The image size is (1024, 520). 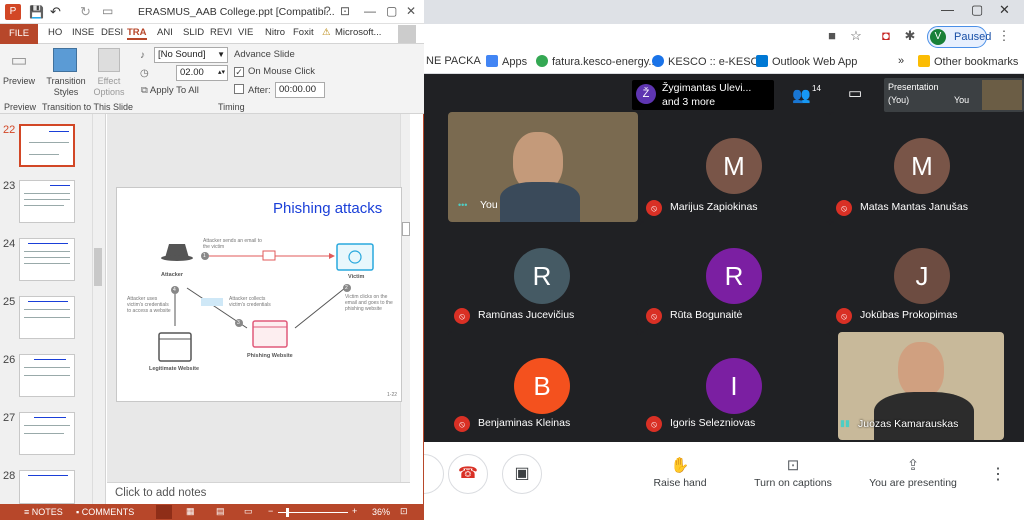 What do you see at coordinates (19, 34) in the screenshot?
I see `tab-file: FILE` at bounding box center [19, 34].